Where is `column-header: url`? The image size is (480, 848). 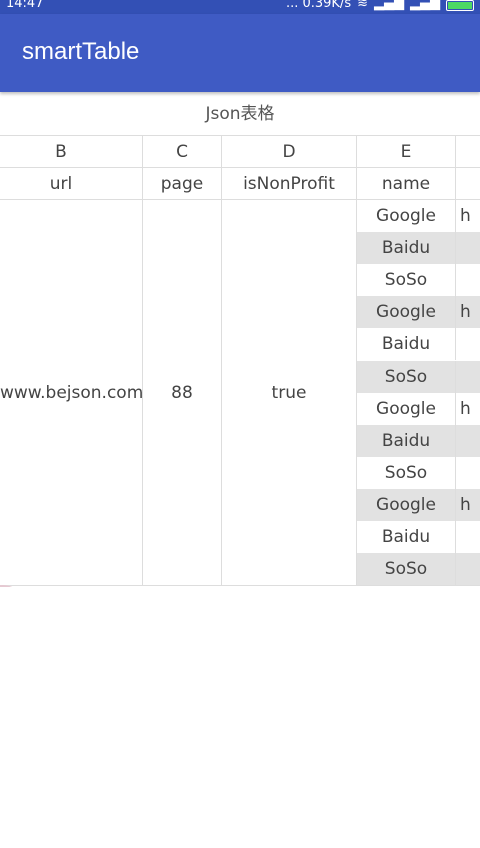
column-header: url is located at coordinates (71, 183).